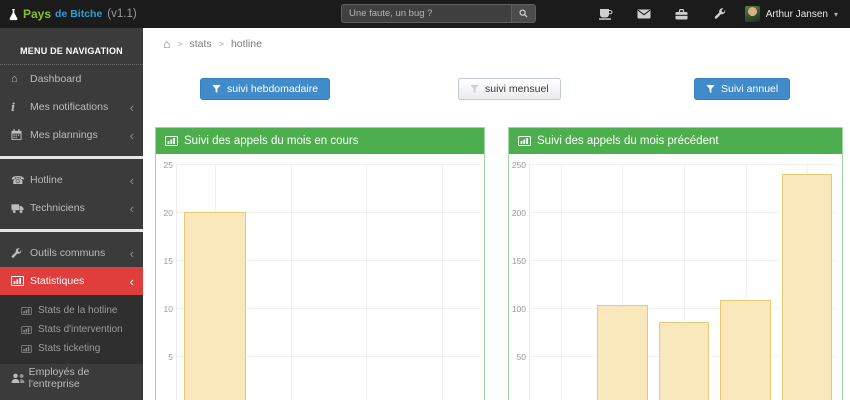 The image size is (850, 400). I want to click on sidebar-item-notifications: i Mes notifications ‹, so click(71, 107).